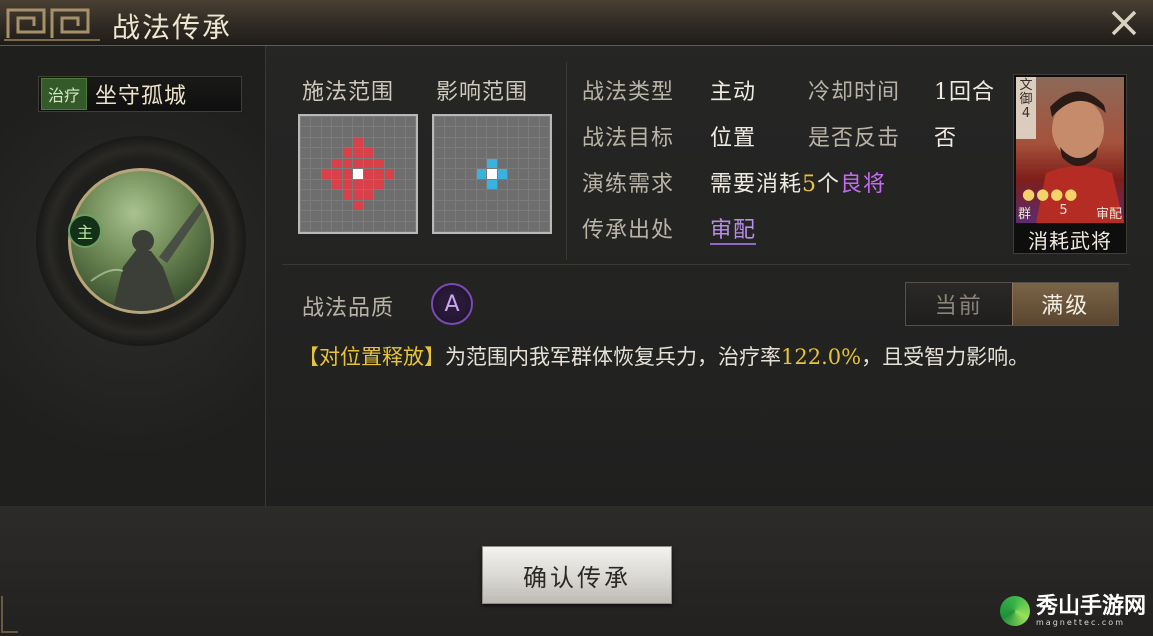 The width and height of the screenshot is (1153, 636). I want to click on skill-name-box: 治疗 坐守孤城, so click(140, 94).